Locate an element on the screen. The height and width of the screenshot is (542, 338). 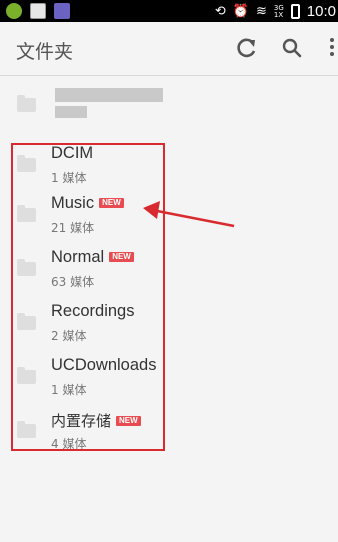
search-button is located at coordinates (292, 48).